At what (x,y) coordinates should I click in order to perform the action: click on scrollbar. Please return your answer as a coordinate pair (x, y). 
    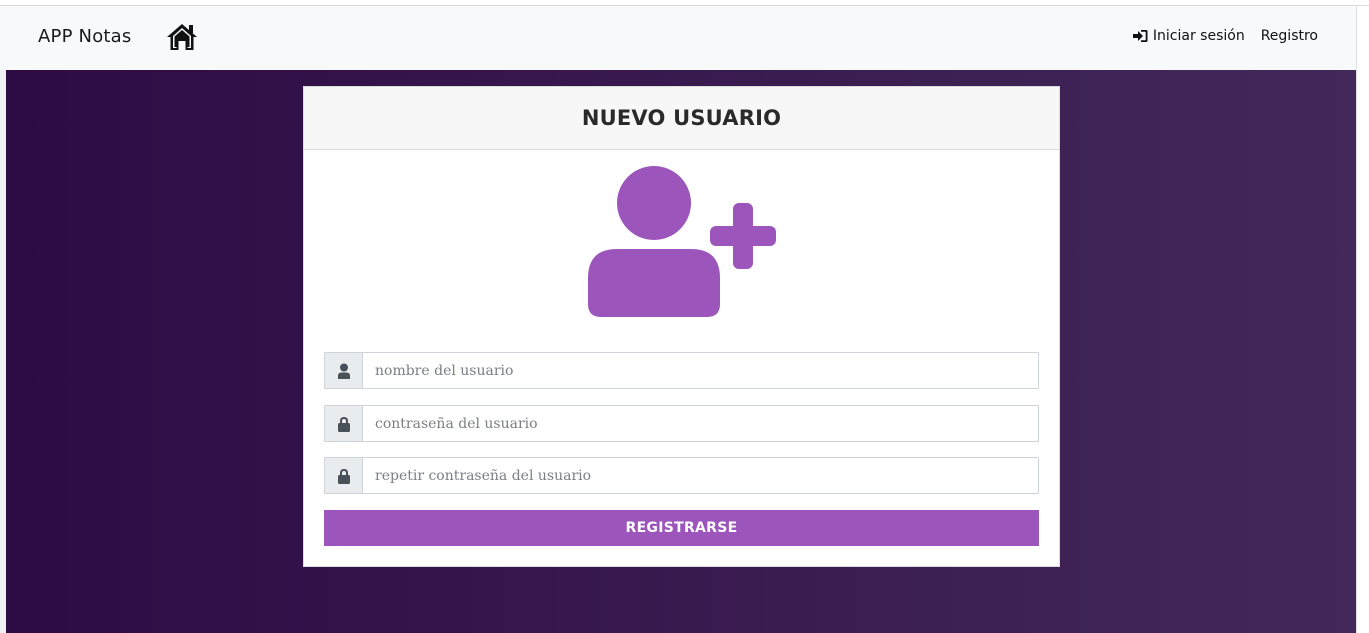
    Looking at the image, I should click on (1362, 319).